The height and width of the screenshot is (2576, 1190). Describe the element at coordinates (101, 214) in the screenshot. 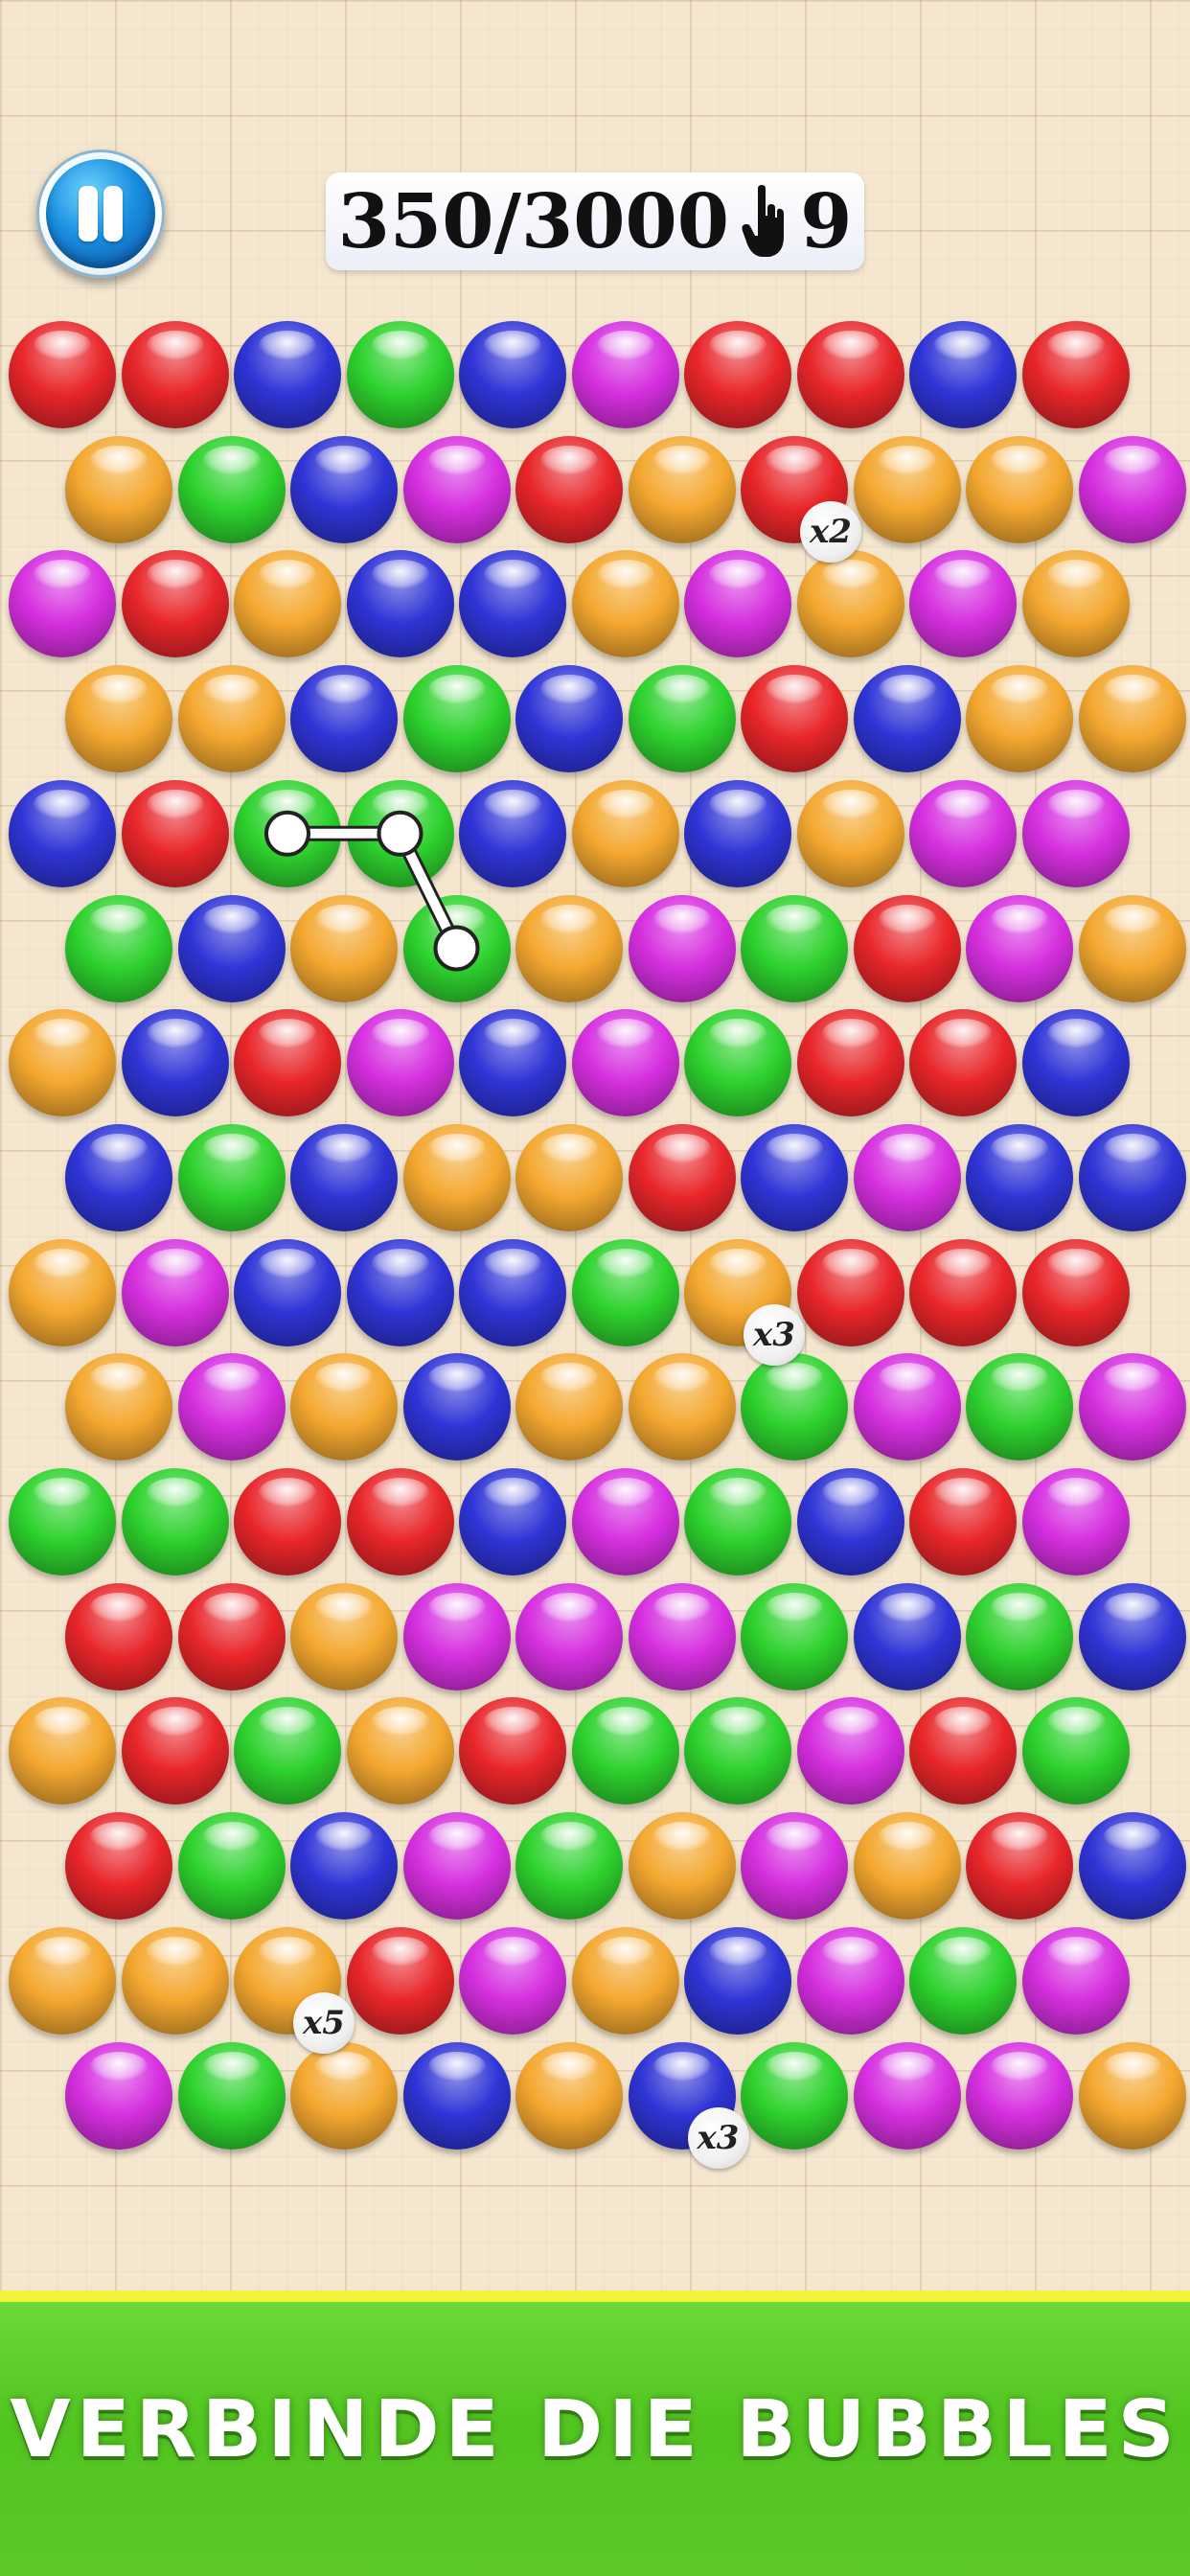

I see `pause-button` at that location.